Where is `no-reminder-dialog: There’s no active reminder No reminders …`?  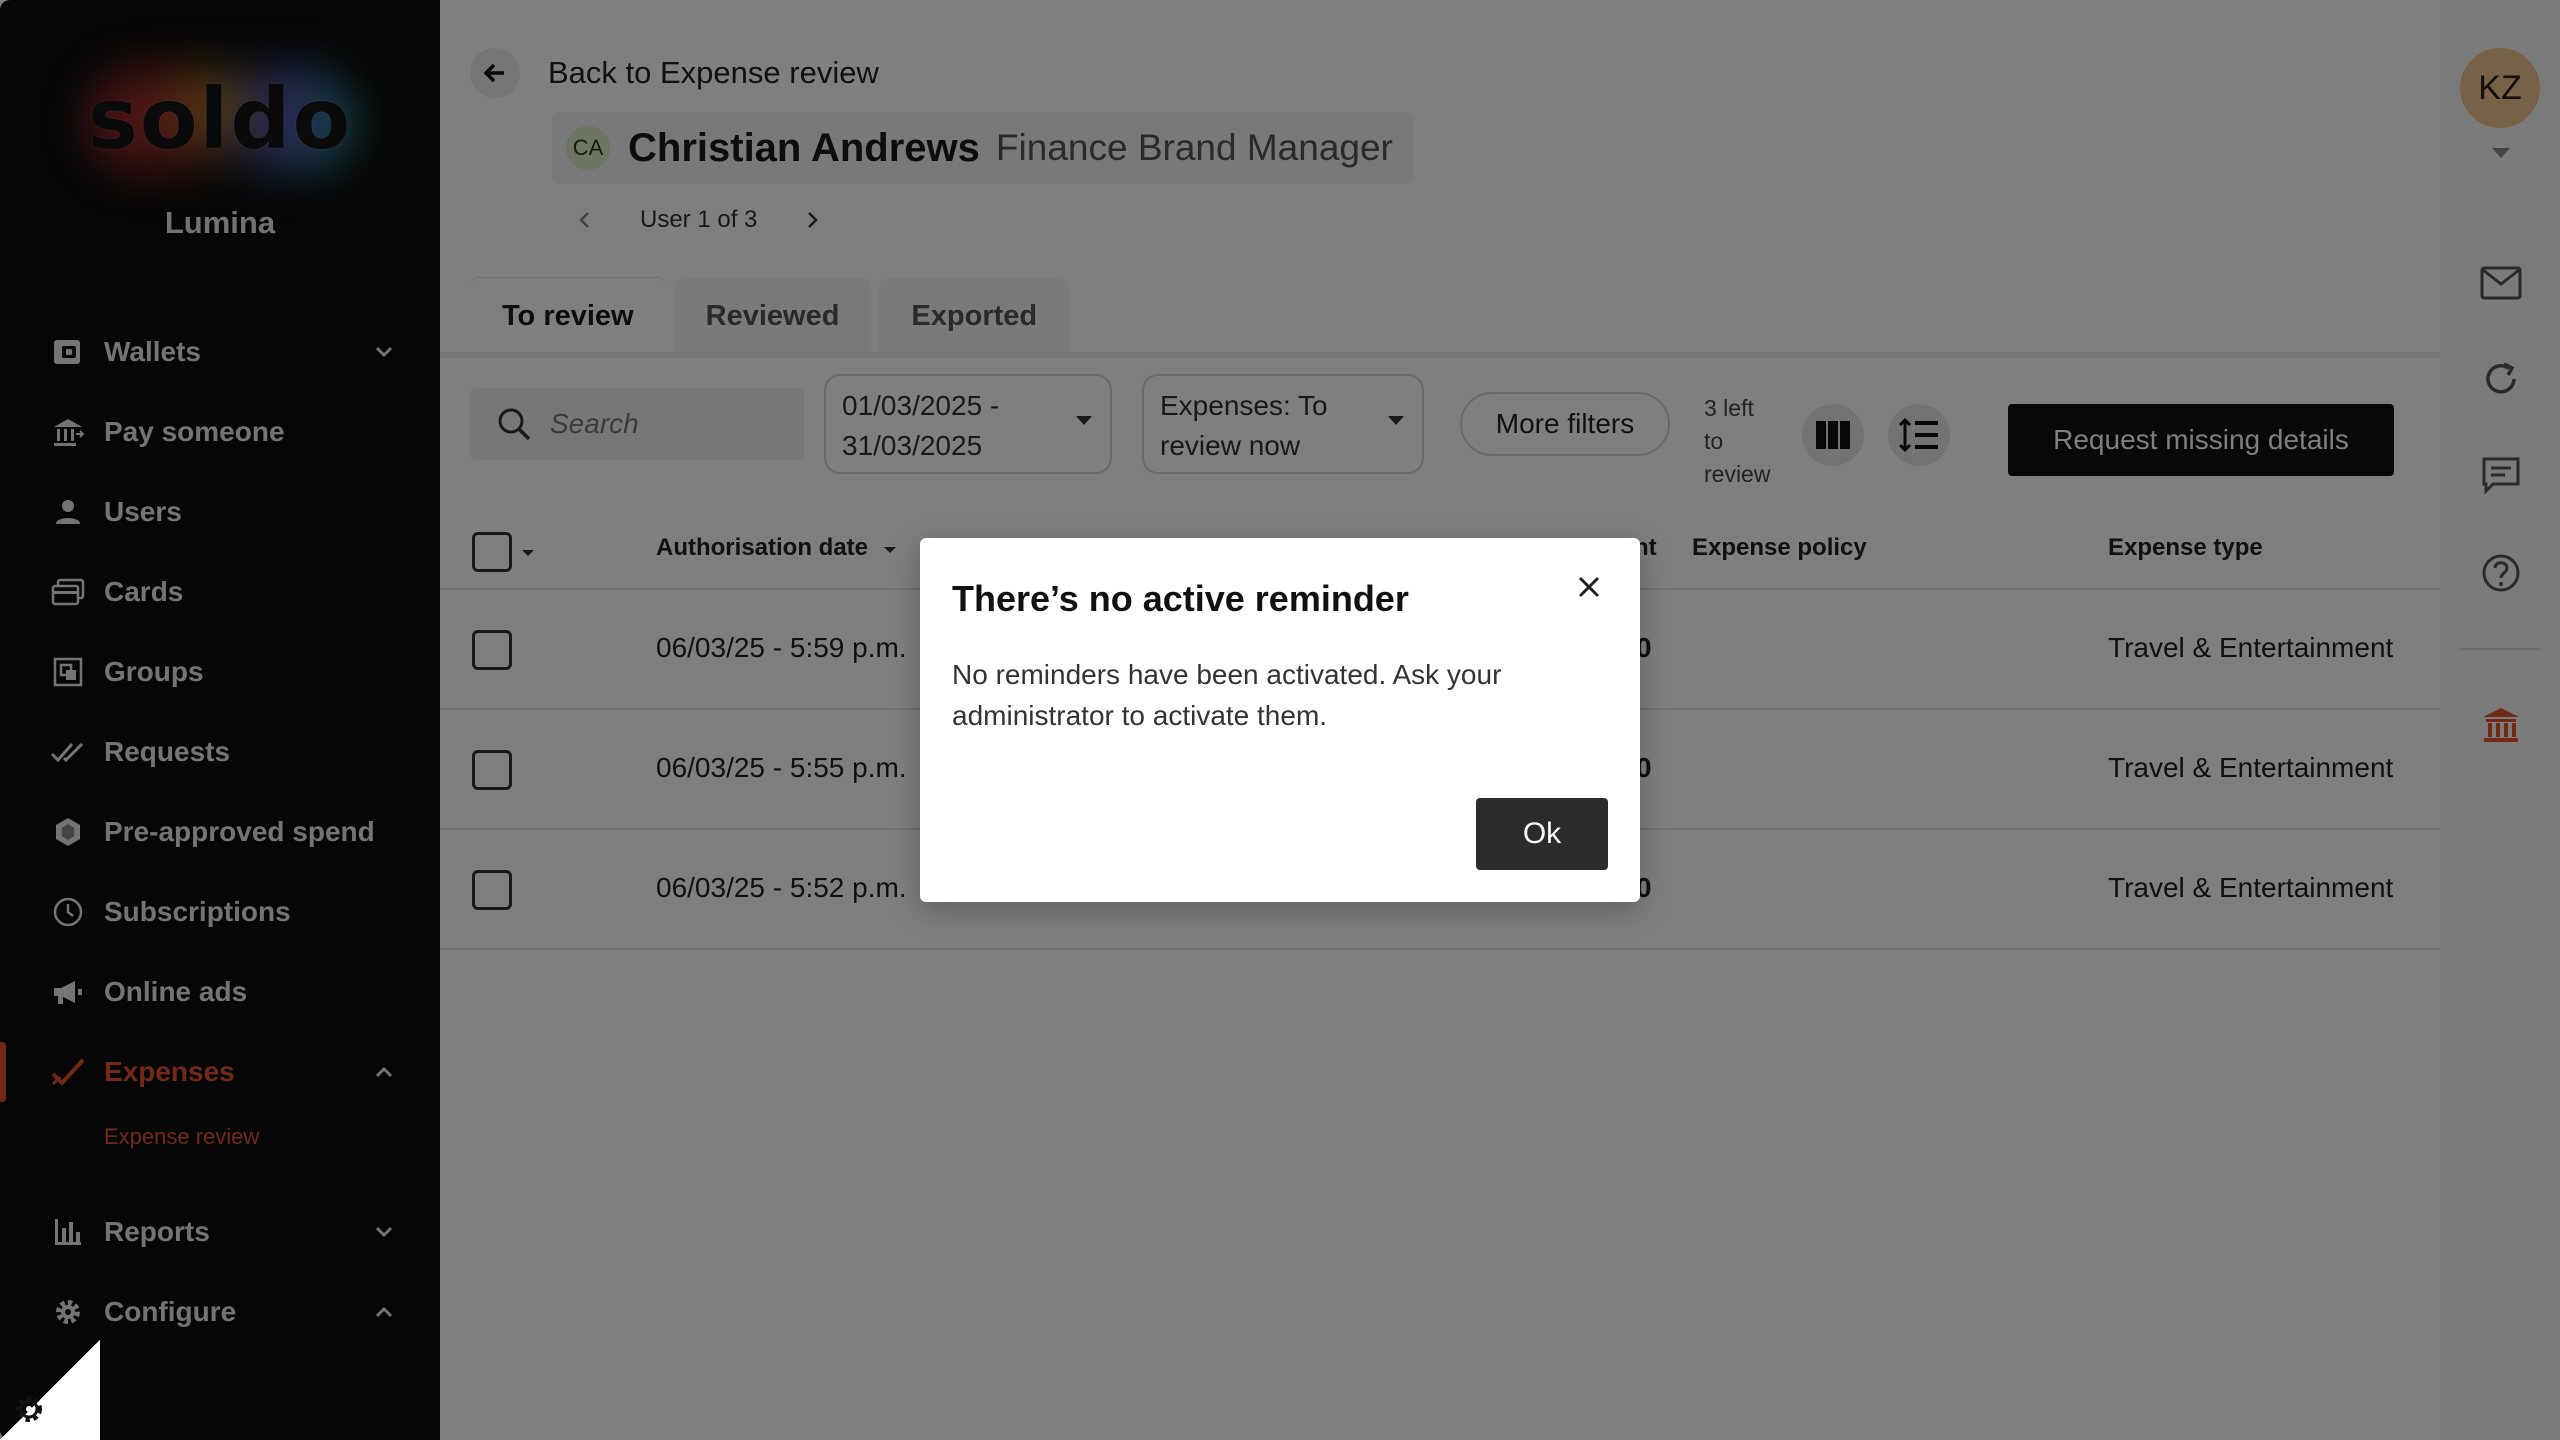 no-reminder-dialog: There’s no active reminder No reminders … is located at coordinates (1280, 720).